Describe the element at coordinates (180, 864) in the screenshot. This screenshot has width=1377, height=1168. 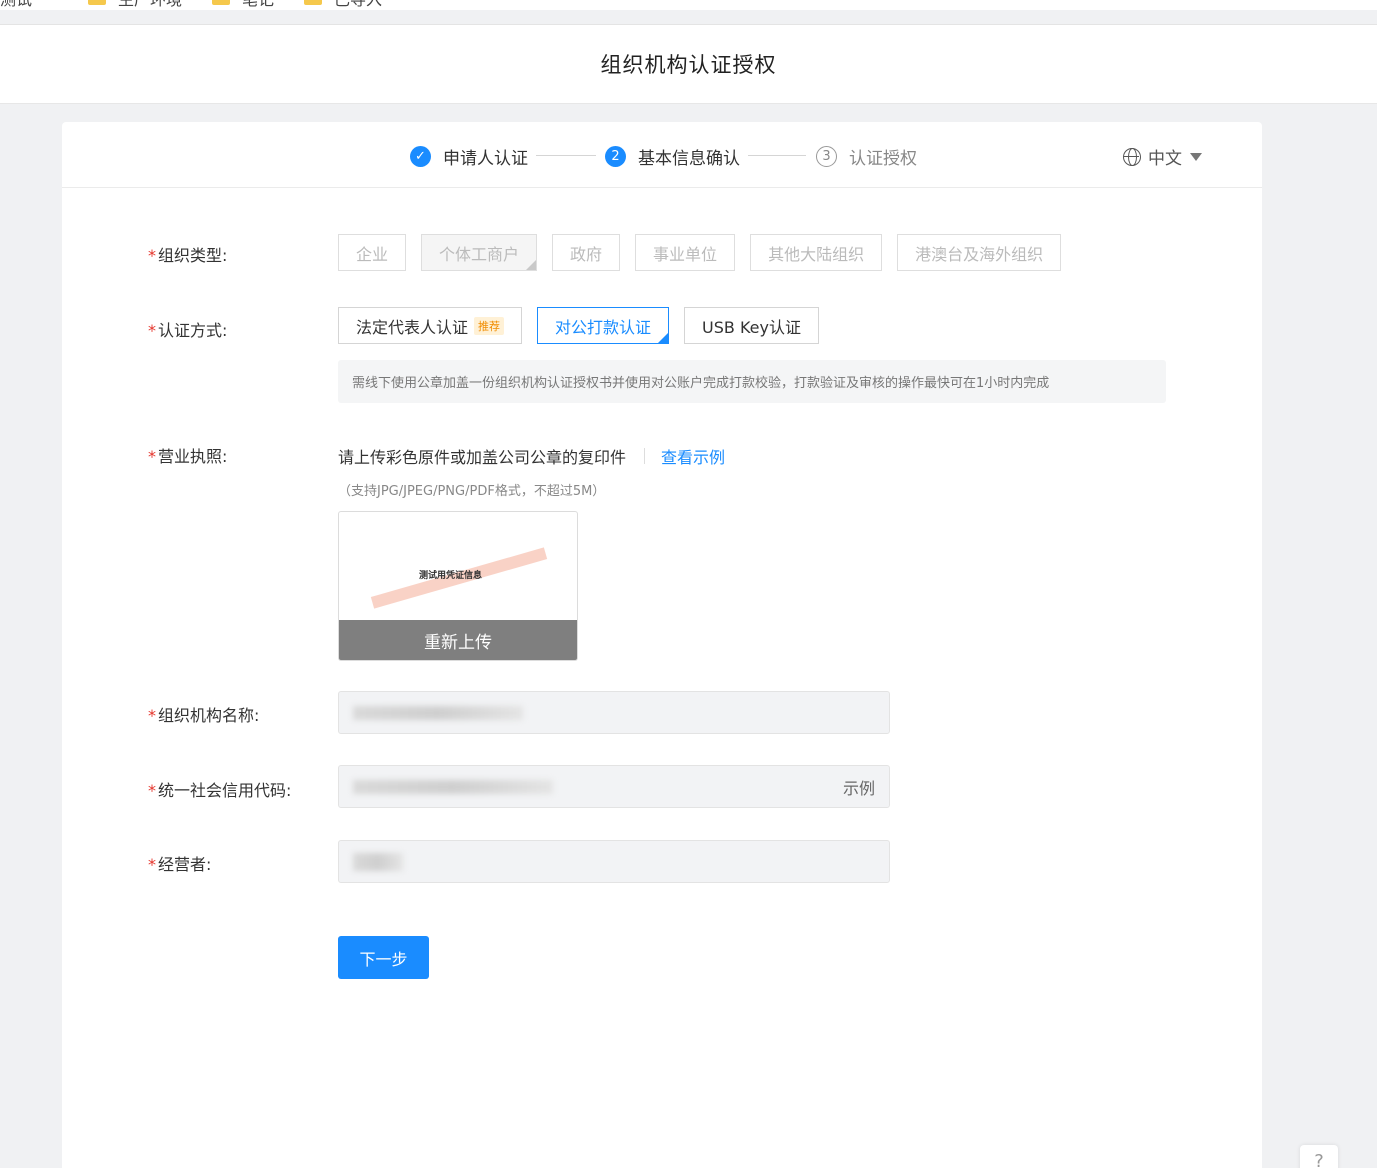
I see `operator-label: * 经营者:` at that location.